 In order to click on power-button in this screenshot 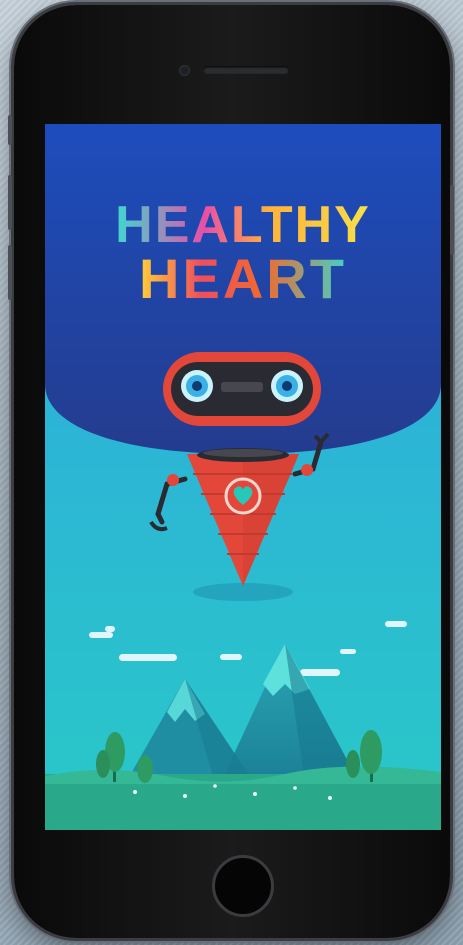, I will do `click(452, 220)`.